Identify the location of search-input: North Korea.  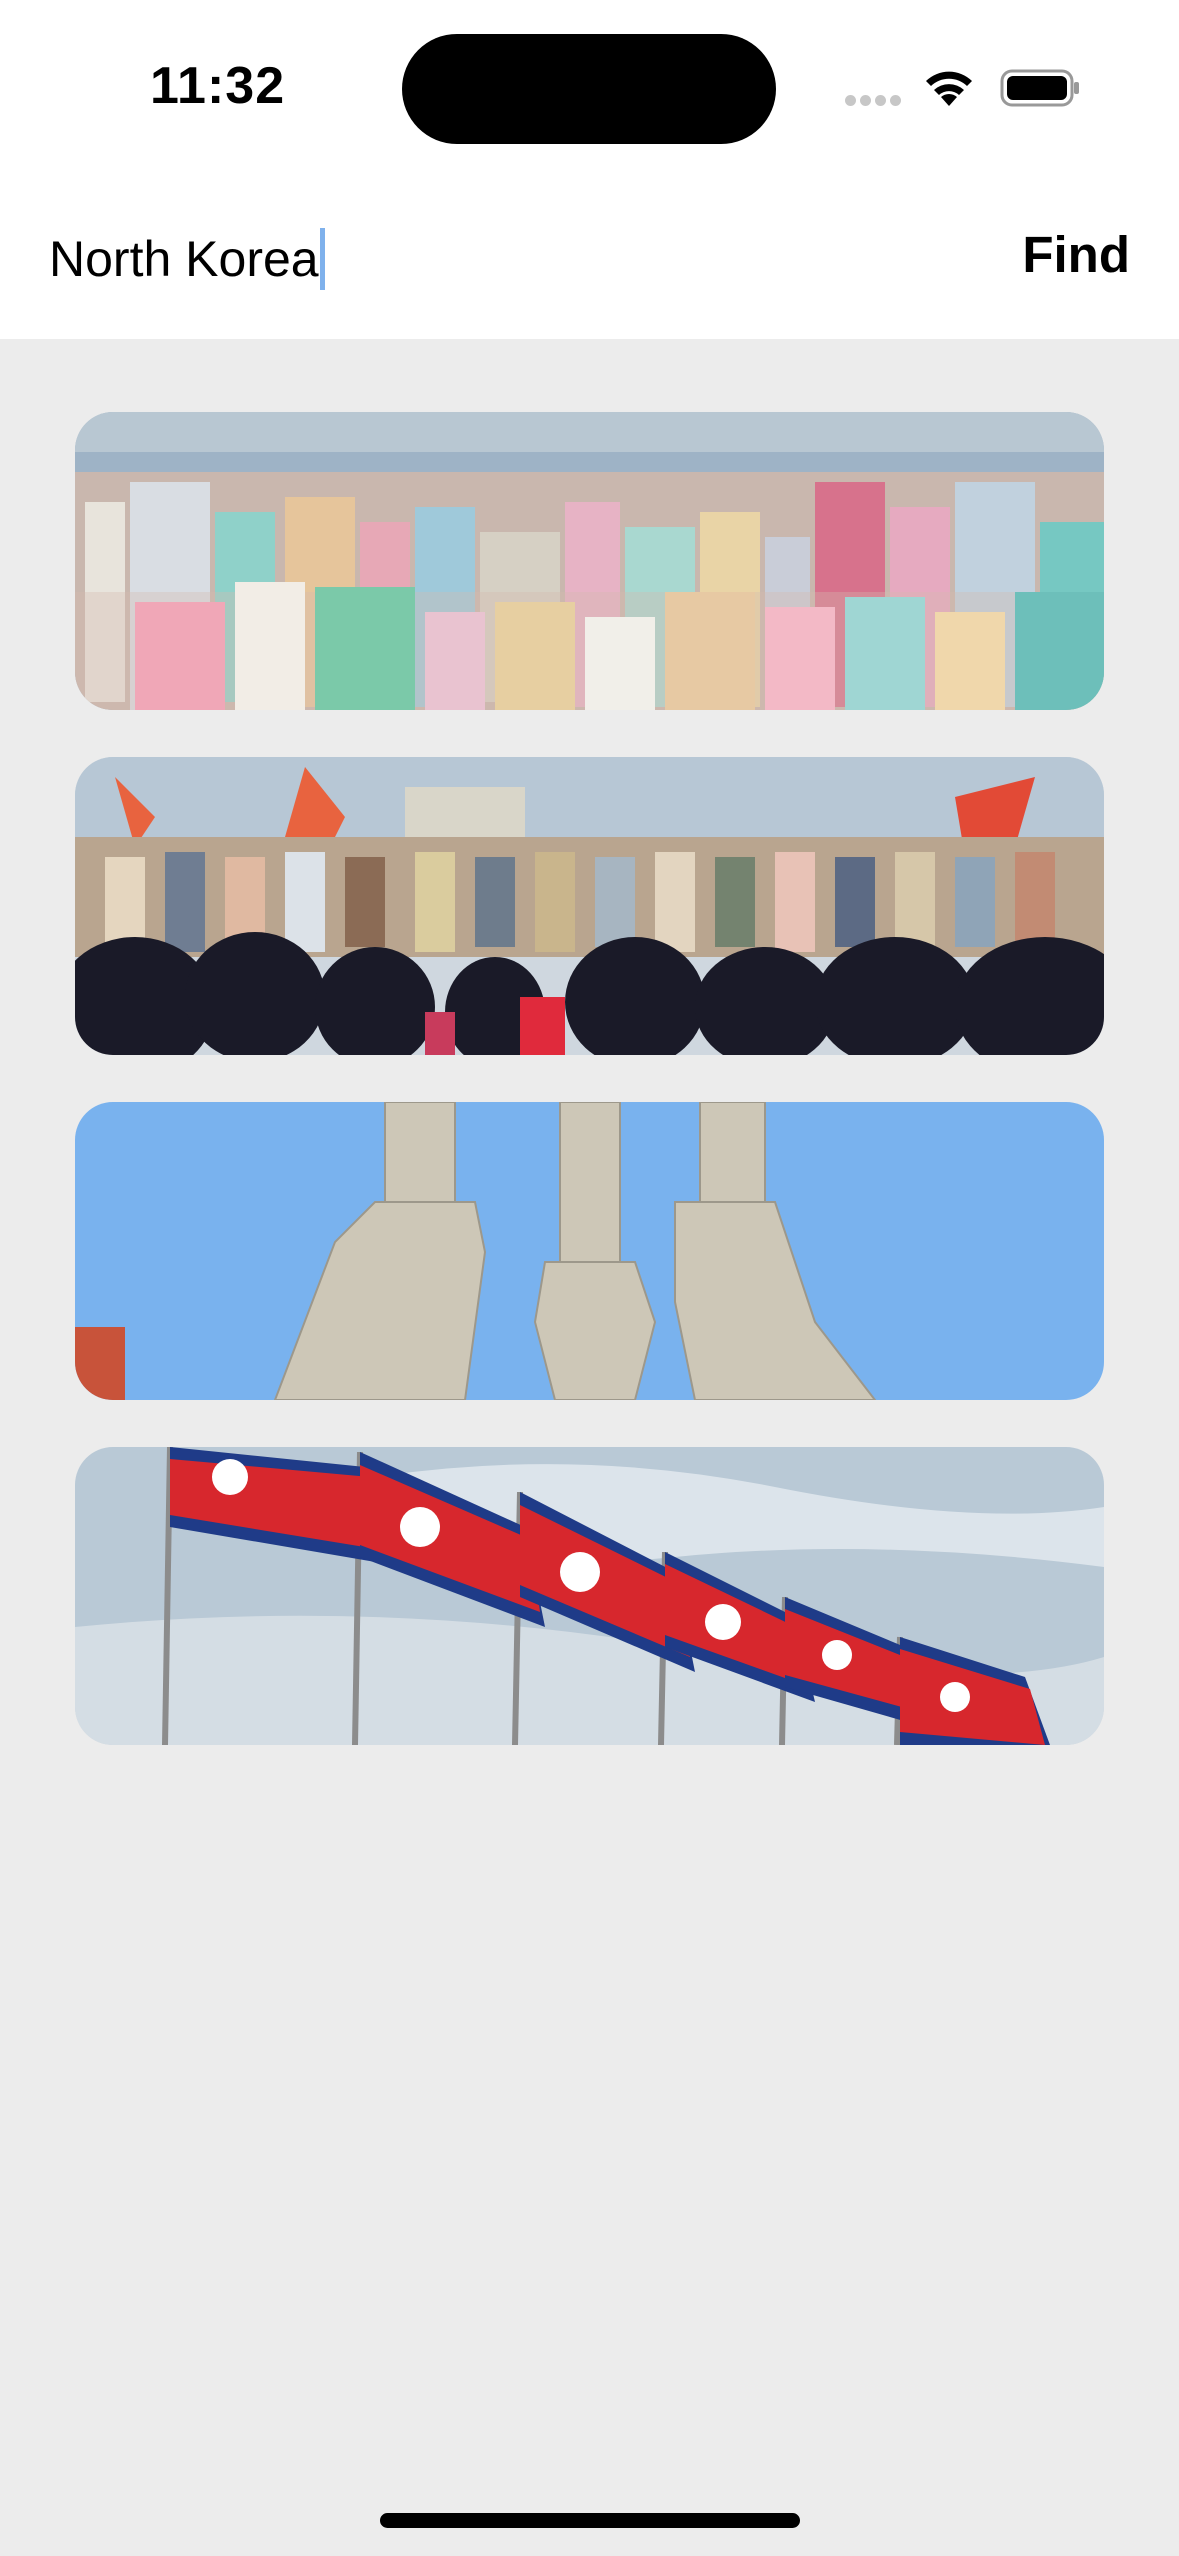
(187, 259).